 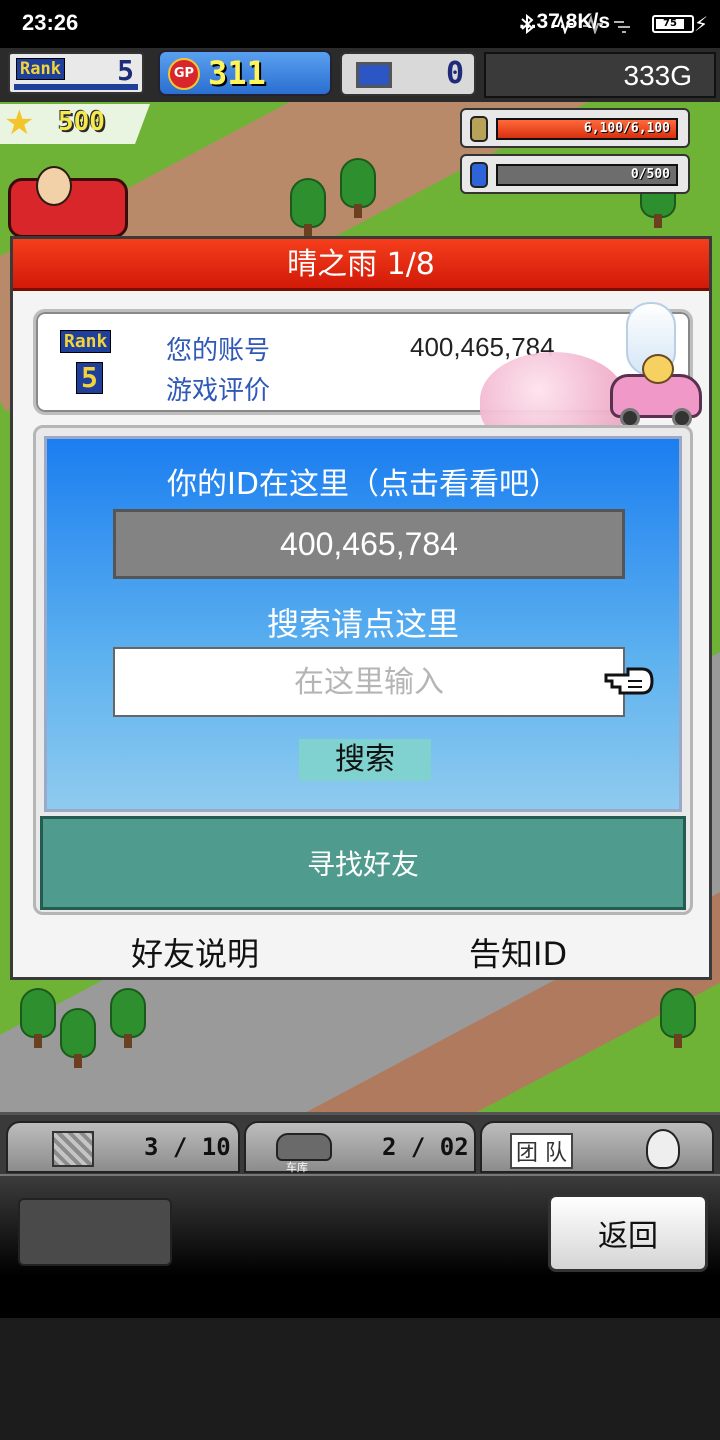 What do you see at coordinates (367, 375) in the screenshot?
I see `profile-card: Rank 5 您的账号 游戏评价 400,465,784` at bounding box center [367, 375].